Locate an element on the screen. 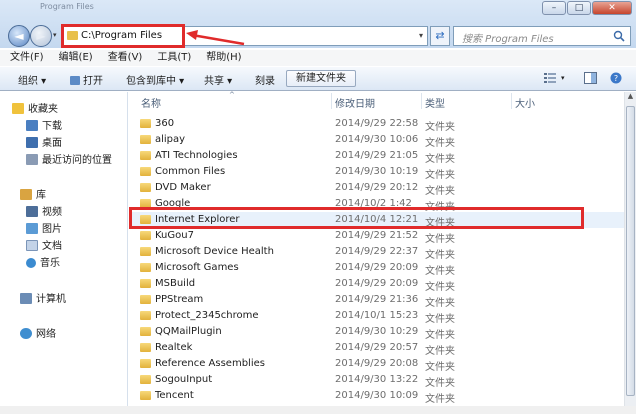 The image size is (636, 414). nav-downloads: 下载 is located at coordinates (44, 124).